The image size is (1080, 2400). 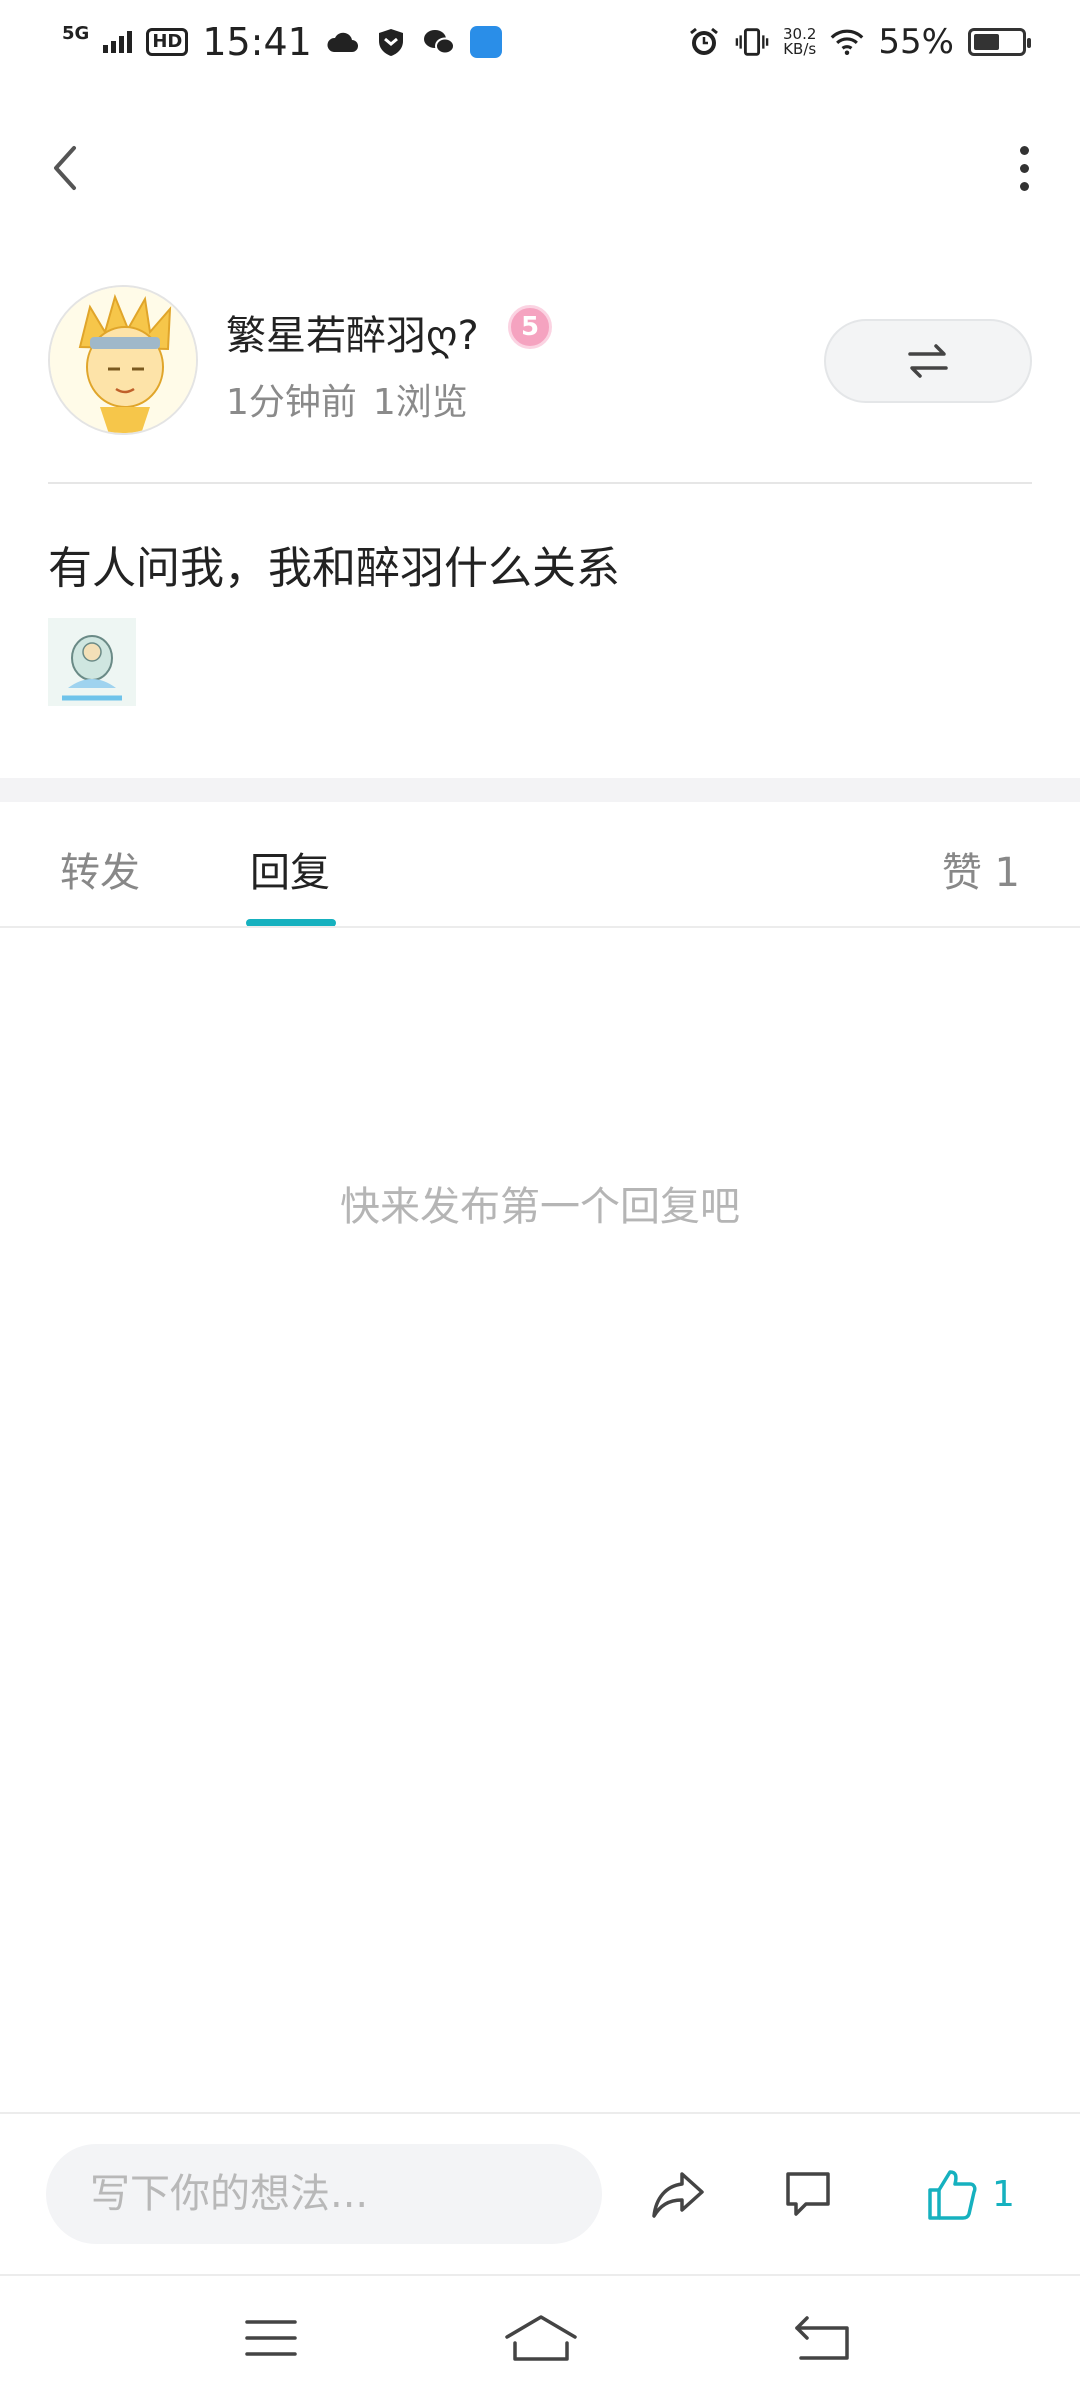 I want to click on battery-fill, so click(x=987, y=42).